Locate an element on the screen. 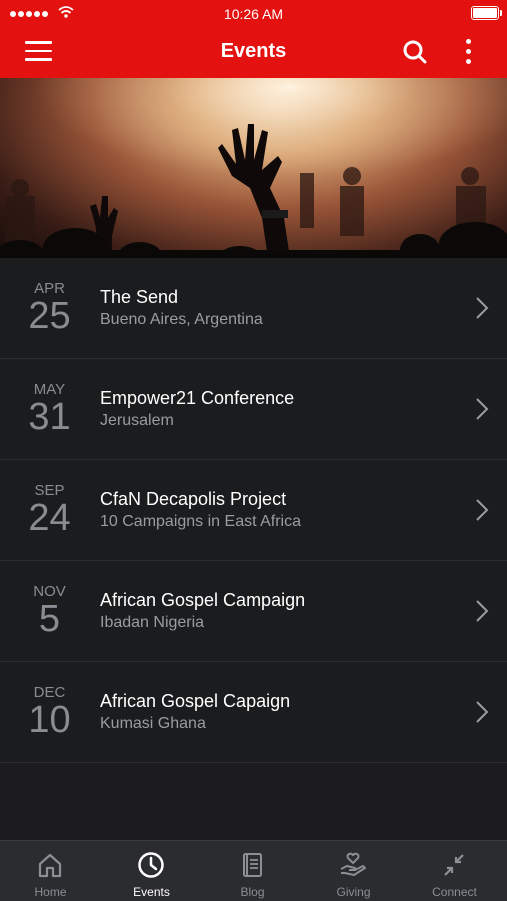  book-icon is located at coordinates (252, 865).